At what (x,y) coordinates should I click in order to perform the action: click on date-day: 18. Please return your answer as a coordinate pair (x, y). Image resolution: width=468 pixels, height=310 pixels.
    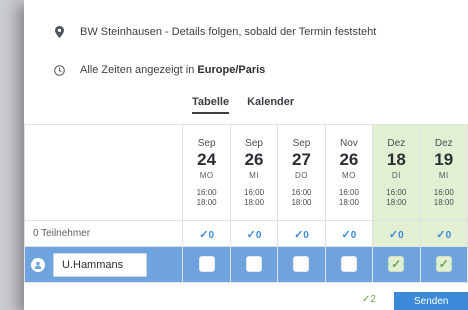
    Looking at the image, I should click on (396, 159).